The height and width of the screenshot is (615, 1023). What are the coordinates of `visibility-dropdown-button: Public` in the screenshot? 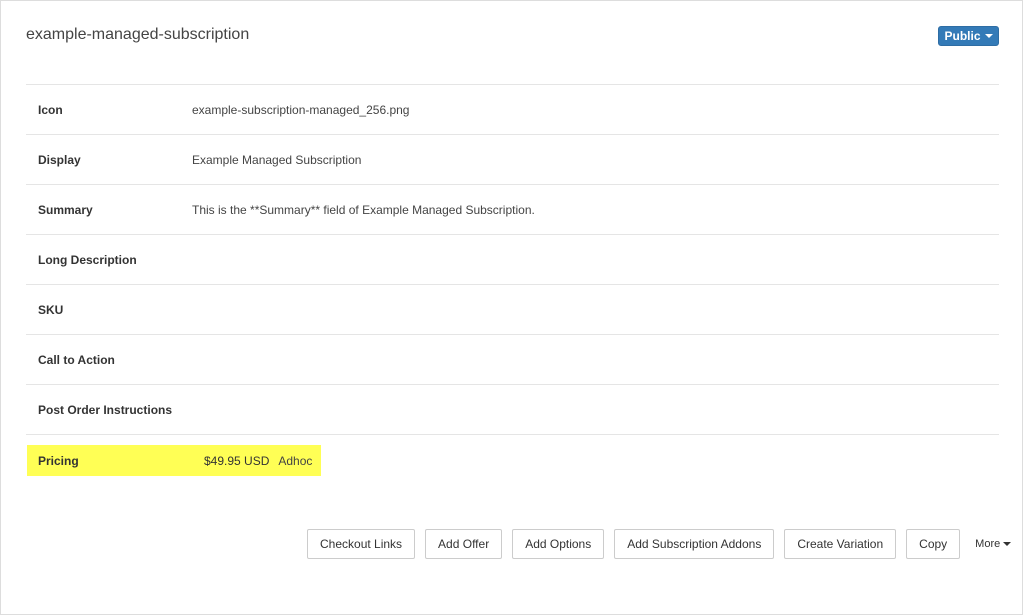 It's located at (968, 36).